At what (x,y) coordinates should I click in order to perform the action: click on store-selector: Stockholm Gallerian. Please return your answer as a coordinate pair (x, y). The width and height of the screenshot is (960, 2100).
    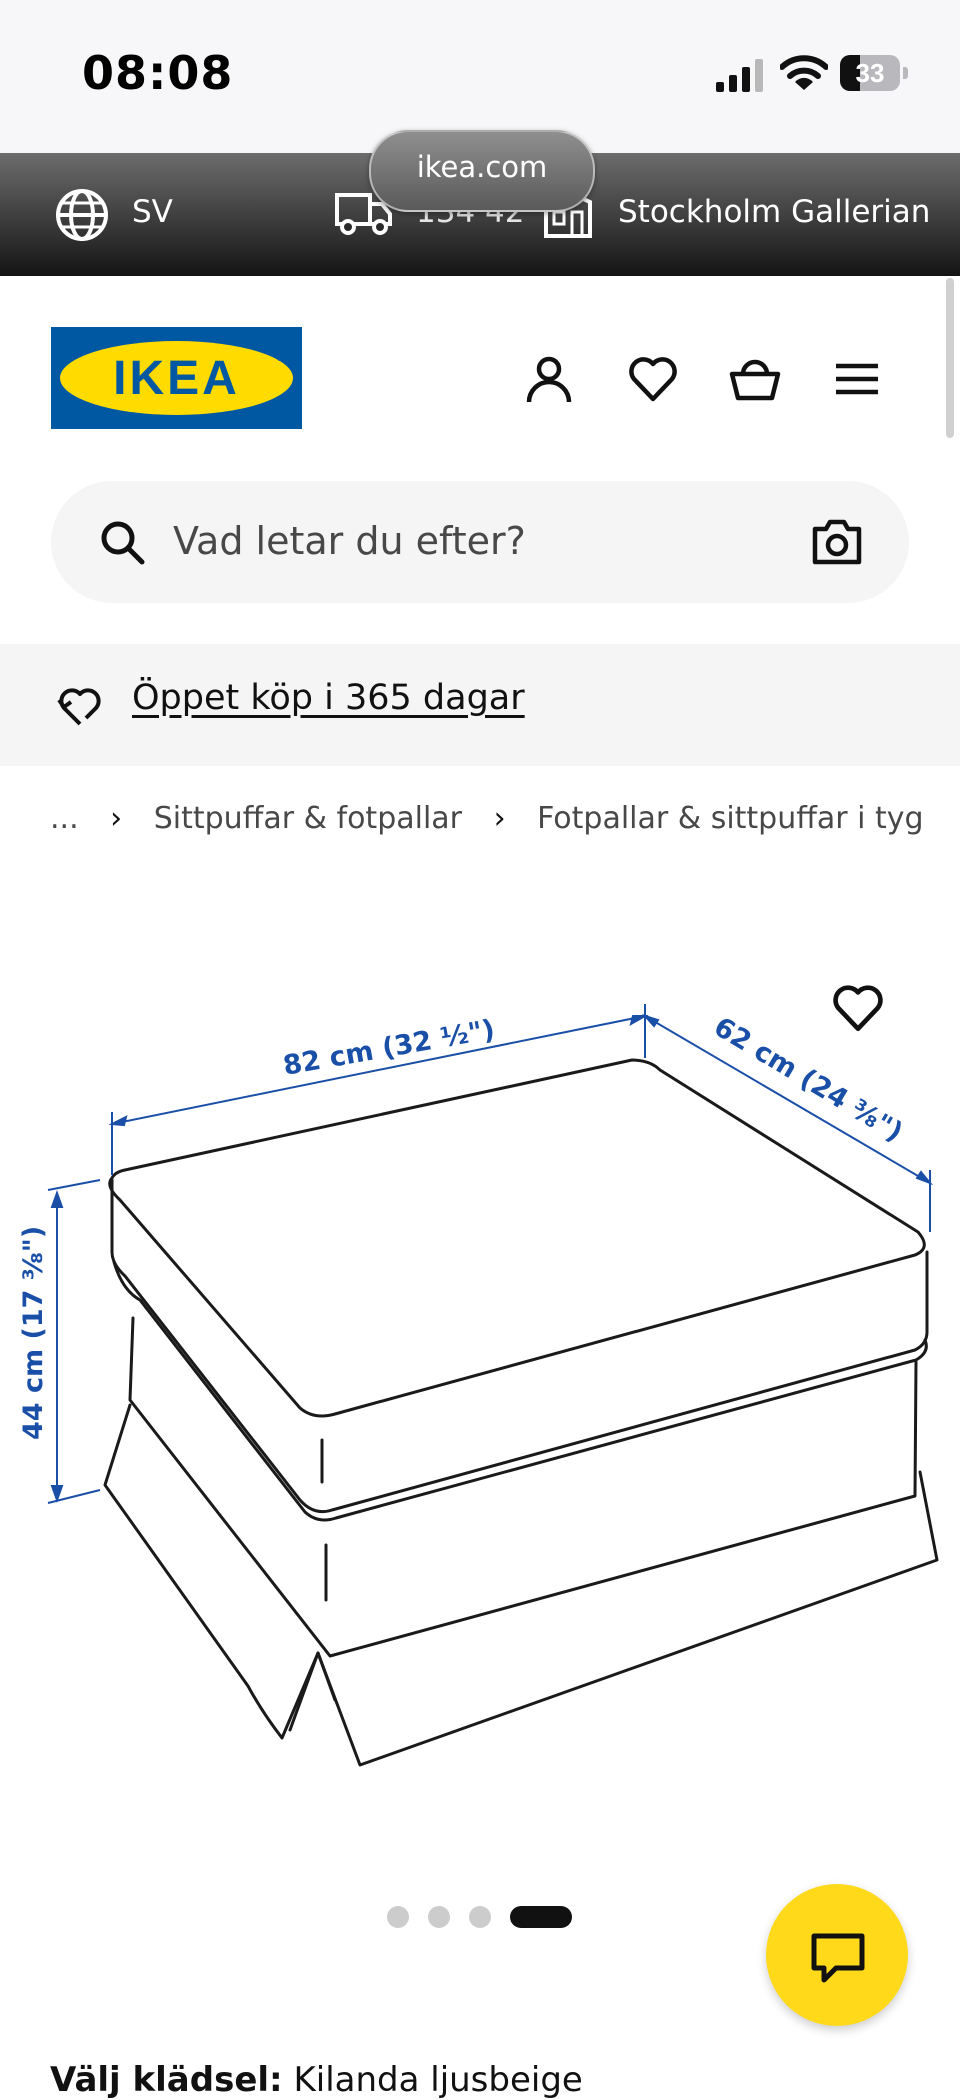
    Looking at the image, I should click on (774, 212).